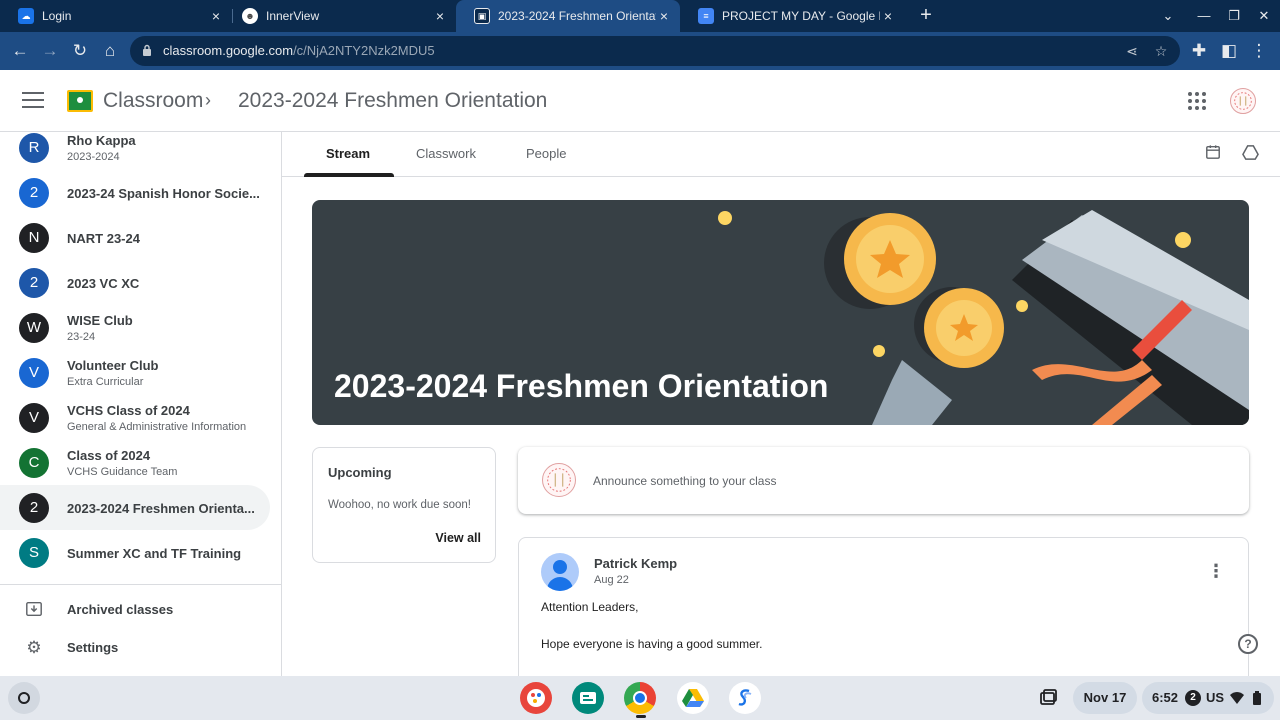  Describe the element at coordinates (120, 609) in the screenshot. I see `archived-classes-label: Archived classes` at that location.